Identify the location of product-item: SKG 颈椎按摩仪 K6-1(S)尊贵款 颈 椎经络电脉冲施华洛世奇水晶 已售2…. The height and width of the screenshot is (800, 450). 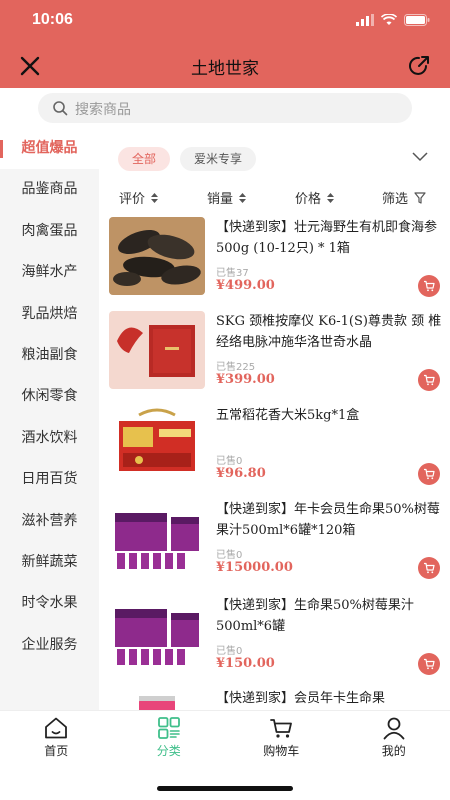
(274, 357).